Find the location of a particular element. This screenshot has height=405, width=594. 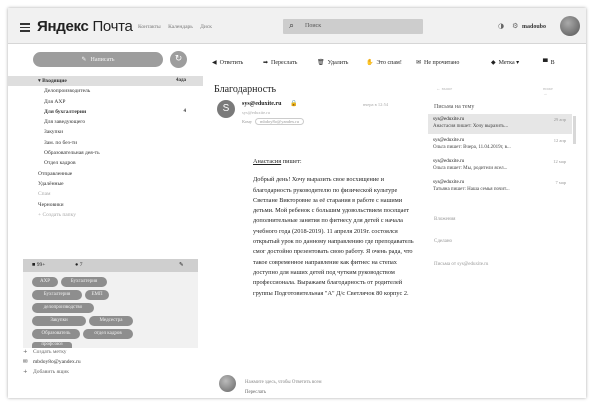

sender-address: sys@eduxite.ru is located at coordinates (256, 112).